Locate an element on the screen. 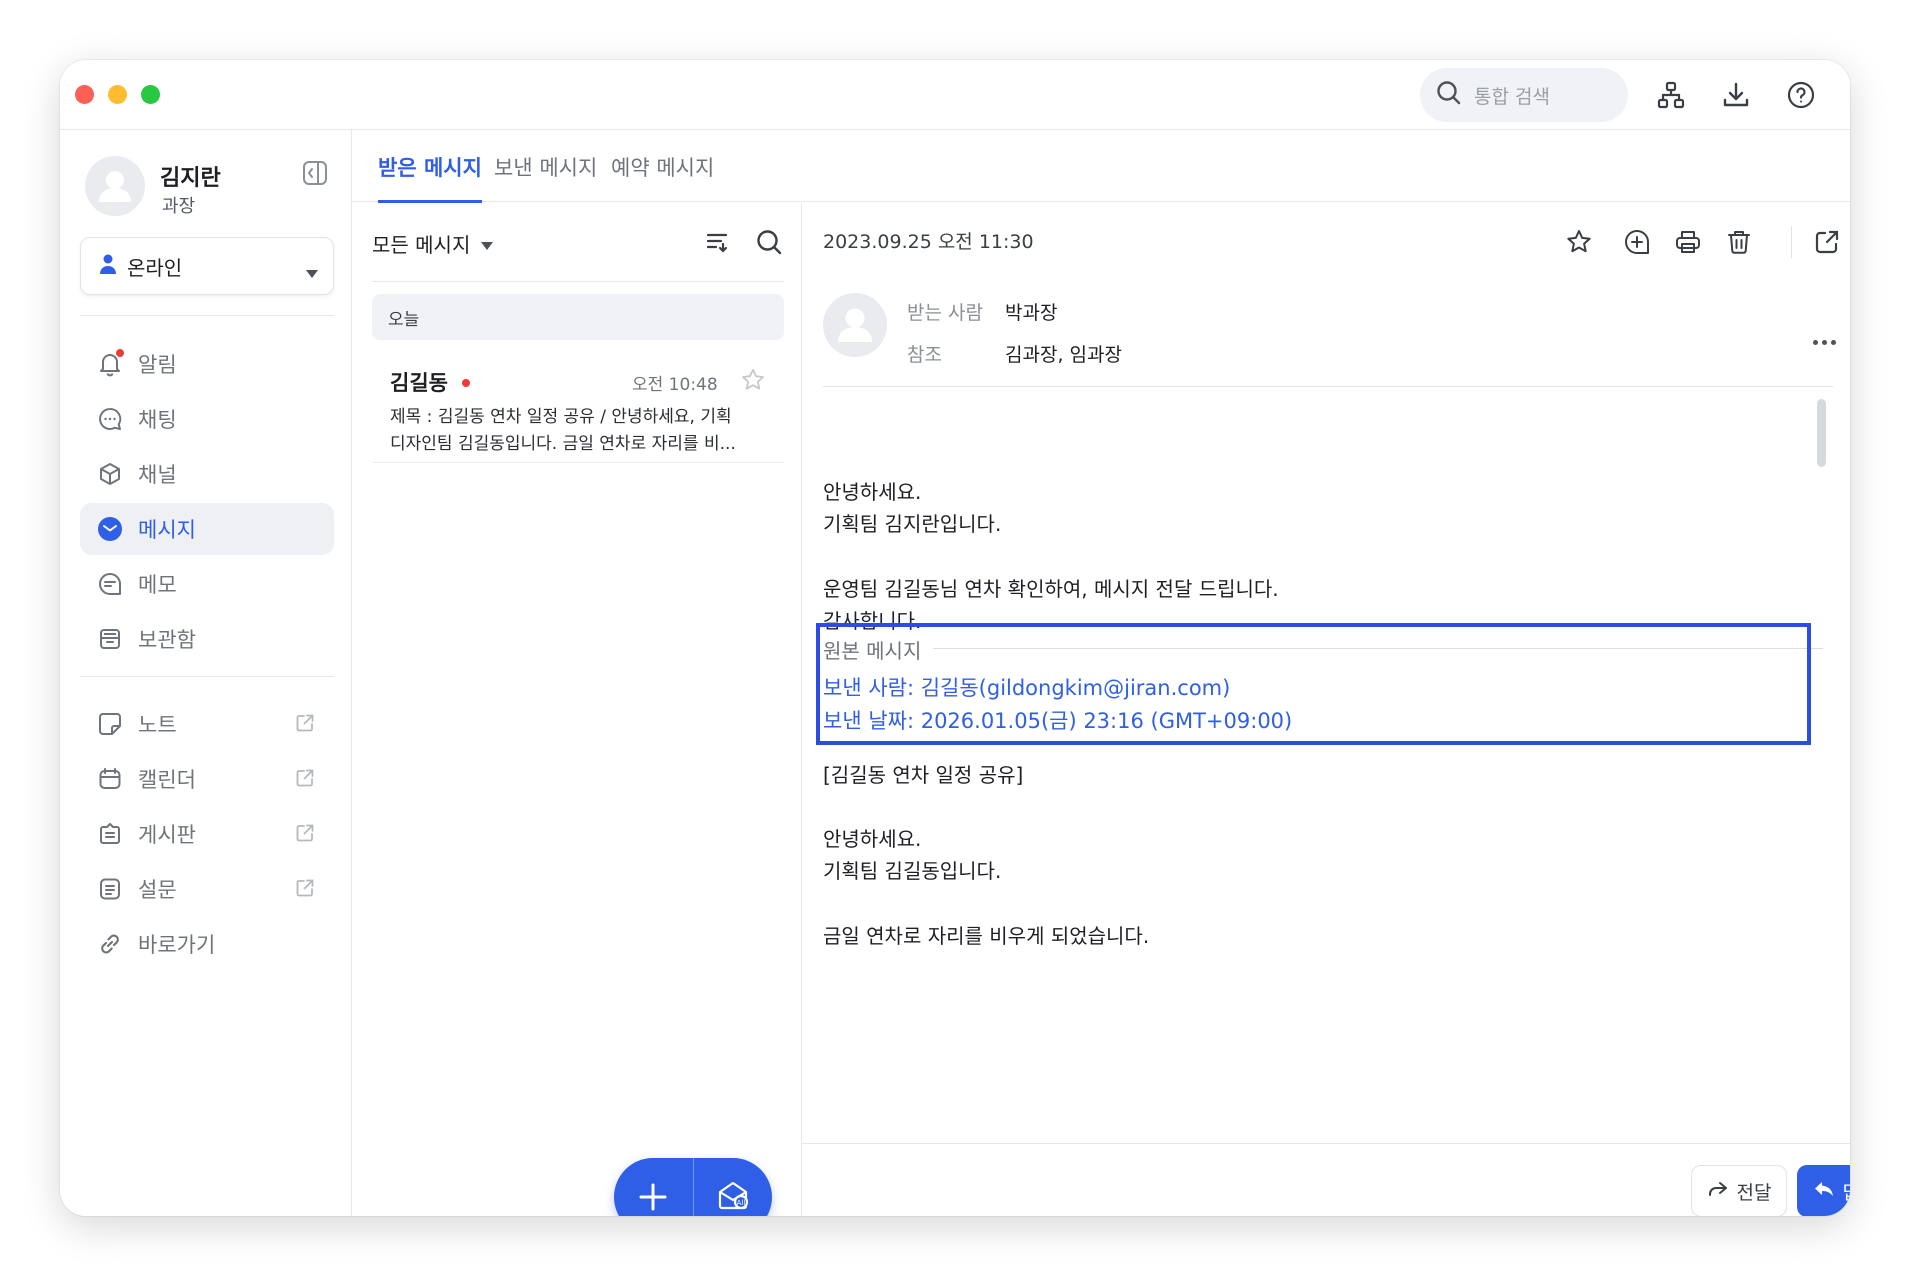 This screenshot has width=1920, height=1287. chevron-down-icon is located at coordinates (312, 272).